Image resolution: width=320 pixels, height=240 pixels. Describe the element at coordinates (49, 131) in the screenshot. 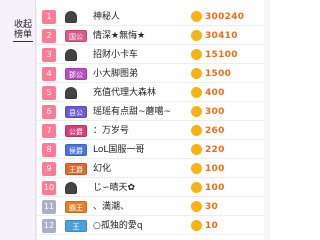

I see `rank-number: 7` at that location.